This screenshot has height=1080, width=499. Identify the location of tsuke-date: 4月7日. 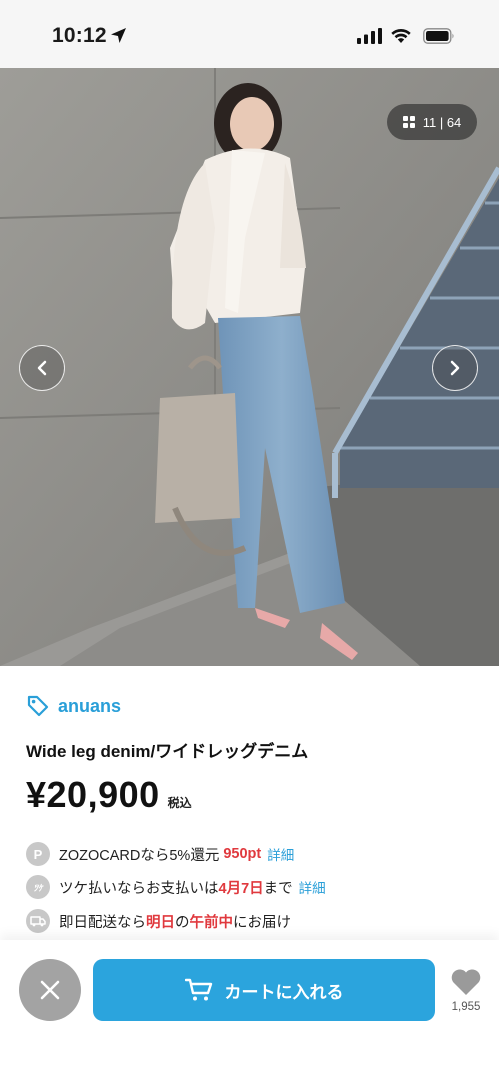
(241, 888).